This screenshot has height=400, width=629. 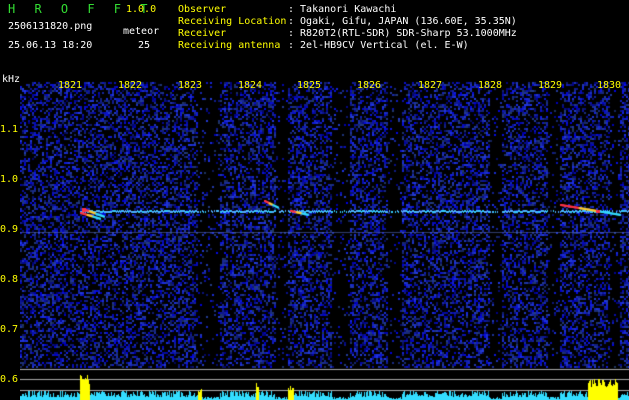 What do you see at coordinates (309, 85) in the screenshot?
I see `minute-label-1825: 1825` at bounding box center [309, 85].